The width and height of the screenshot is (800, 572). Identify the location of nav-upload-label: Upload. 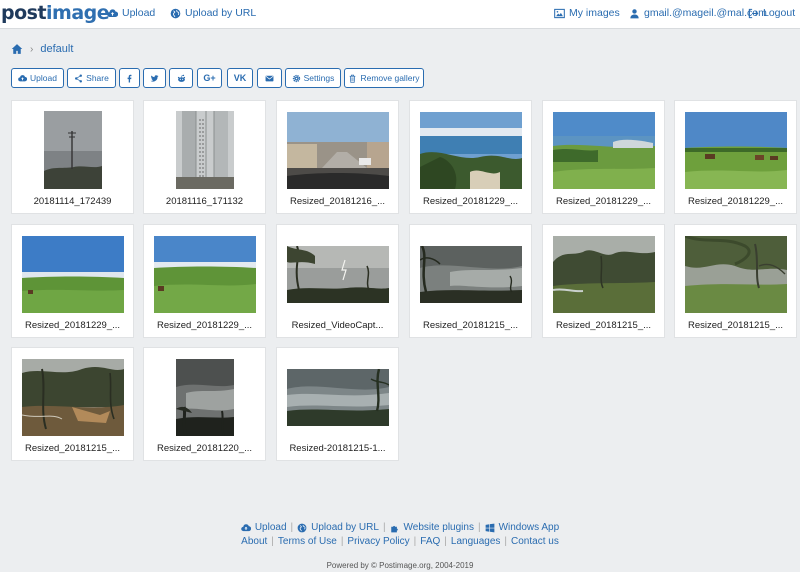
(139, 13).